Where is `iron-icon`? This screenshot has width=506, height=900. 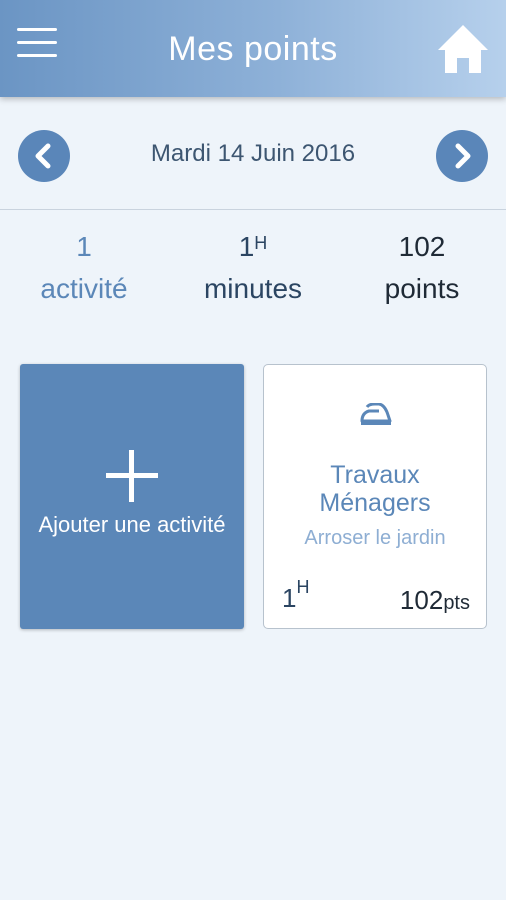 iron-icon is located at coordinates (376, 414).